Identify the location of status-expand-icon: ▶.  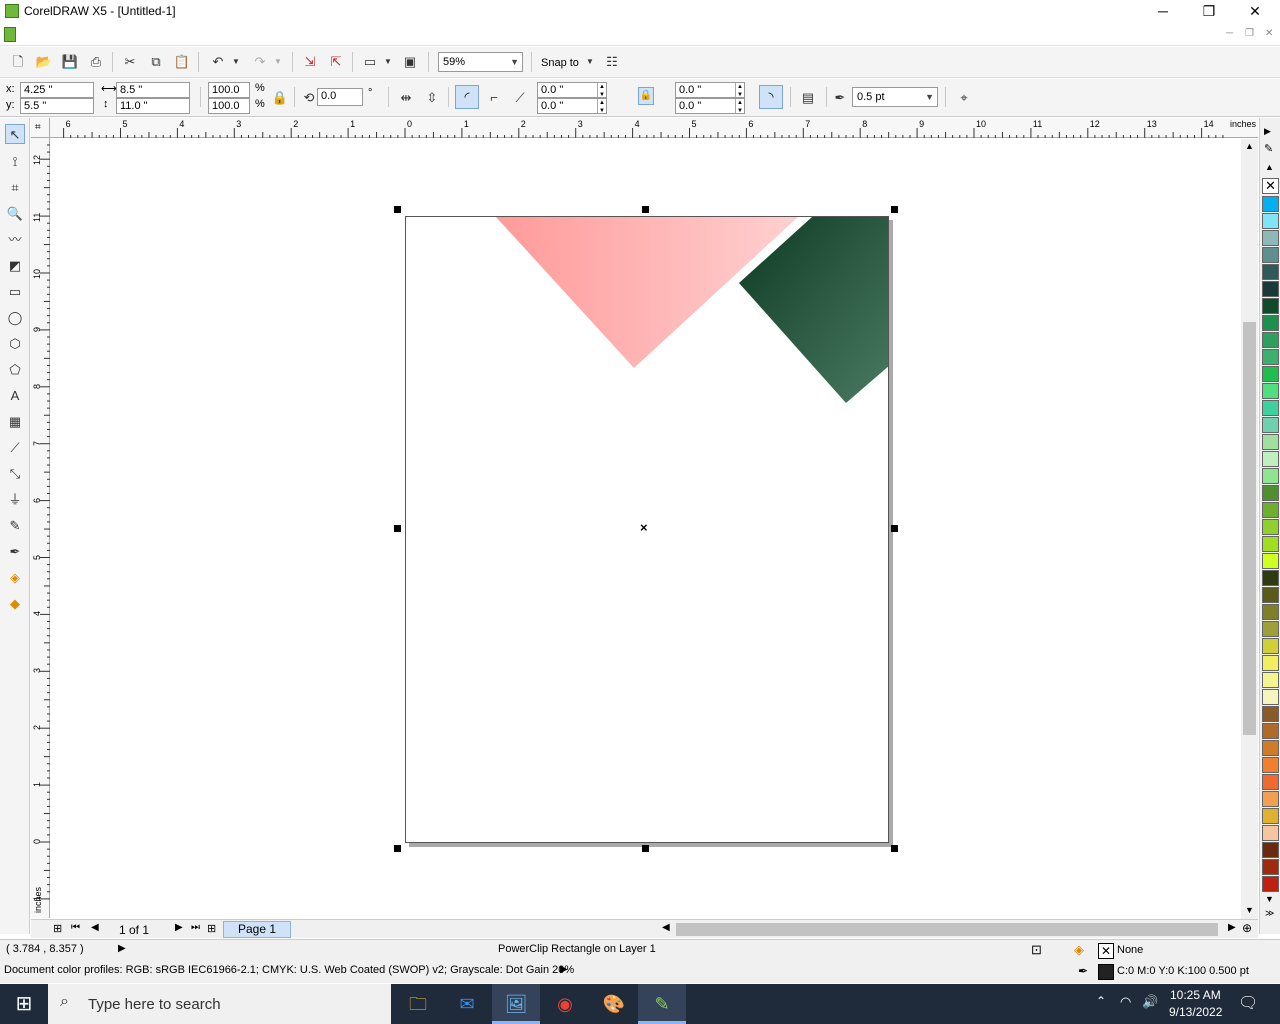
(122, 948).